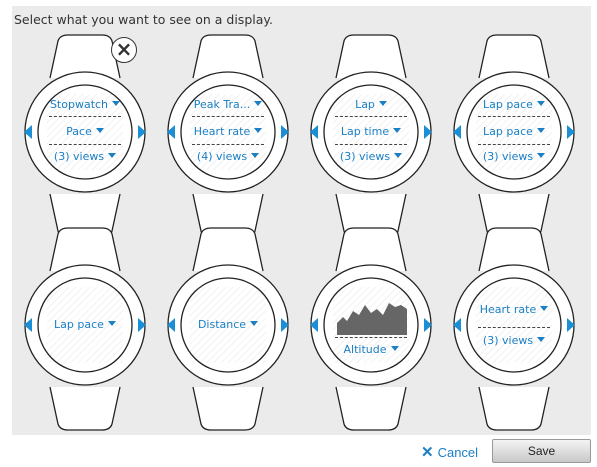  I want to click on save-button: Save, so click(541, 451).